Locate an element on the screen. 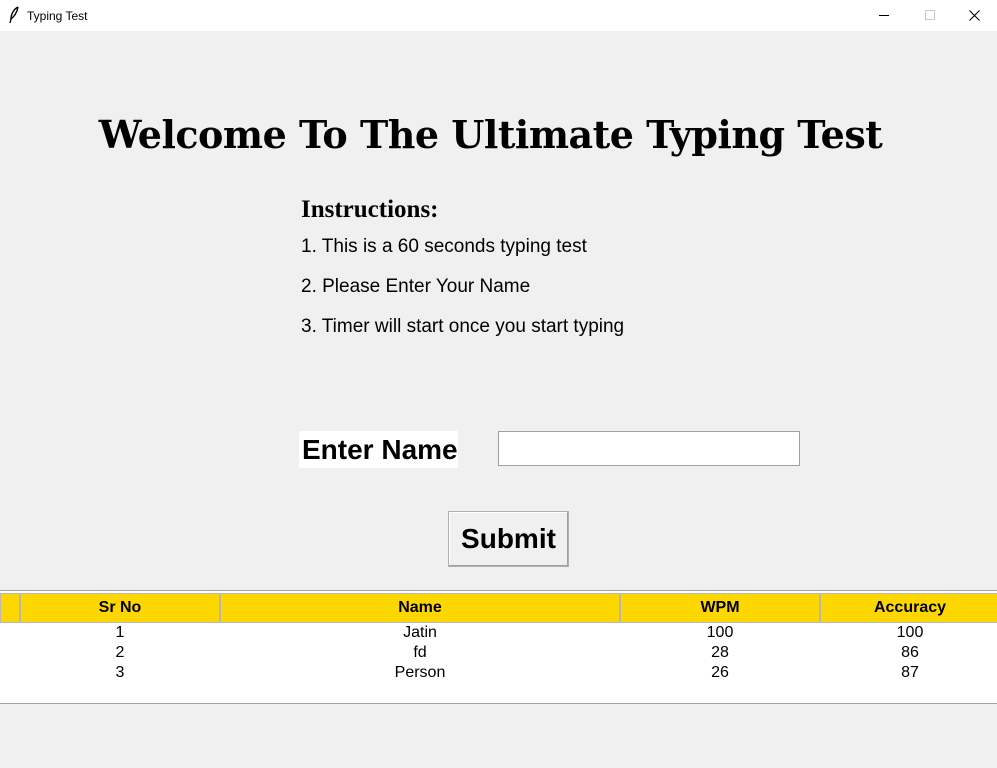  instructions-title: Instructions: is located at coordinates (370, 209).